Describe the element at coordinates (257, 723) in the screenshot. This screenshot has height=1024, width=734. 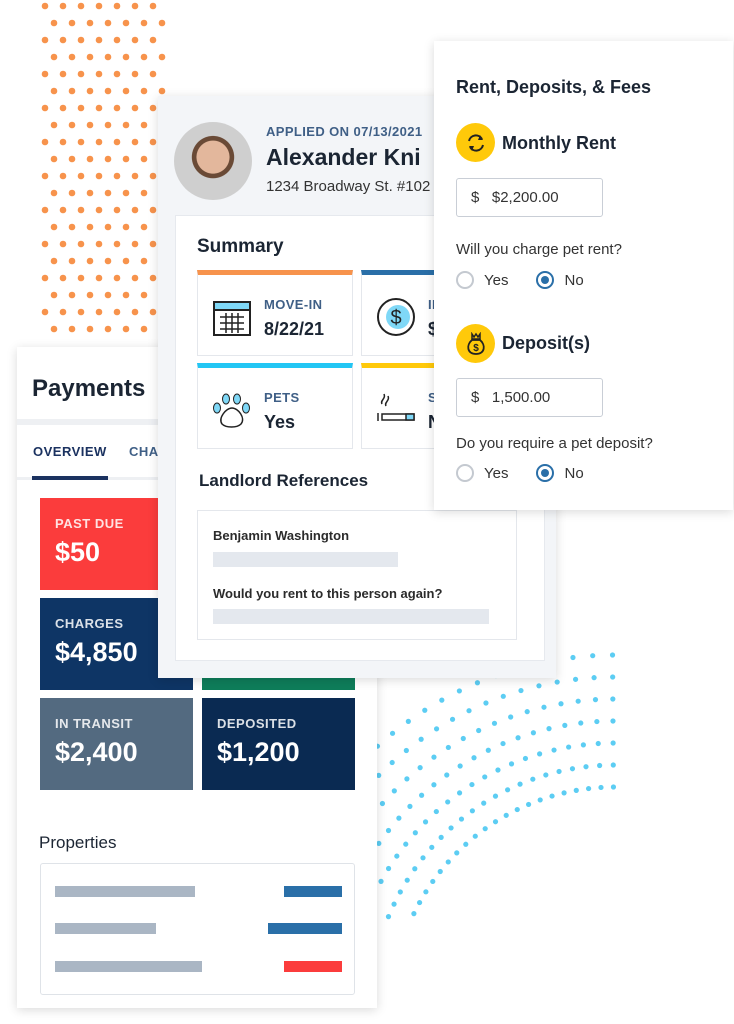
I see `tile-label: DEPOSITED` at that location.